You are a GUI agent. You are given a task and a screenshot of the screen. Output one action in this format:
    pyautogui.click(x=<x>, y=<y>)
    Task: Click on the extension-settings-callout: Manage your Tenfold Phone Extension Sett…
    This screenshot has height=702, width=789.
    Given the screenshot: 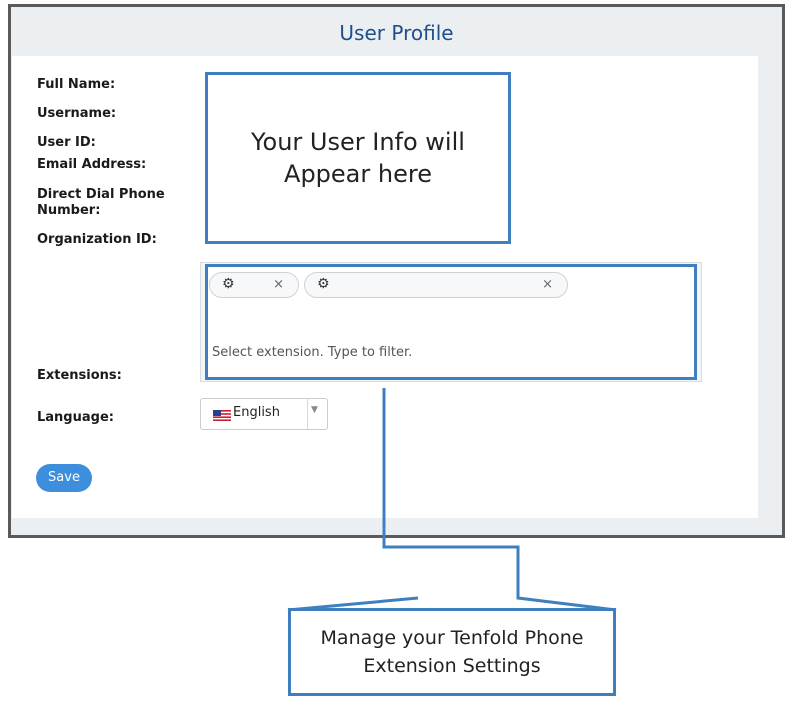 What is the action you would take?
    pyautogui.click(x=452, y=652)
    